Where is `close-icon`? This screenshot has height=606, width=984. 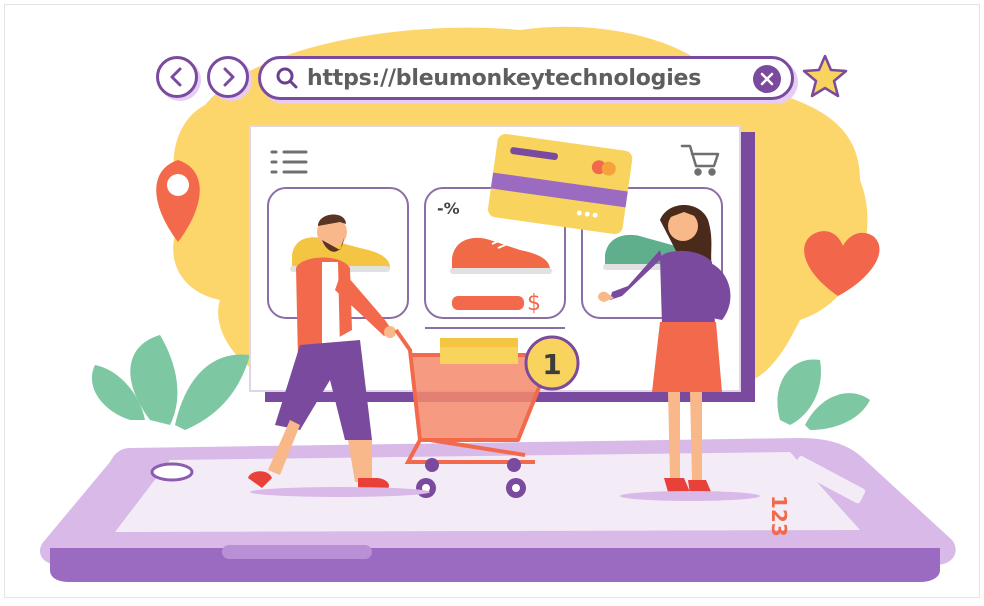 close-icon is located at coordinates (767, 79).